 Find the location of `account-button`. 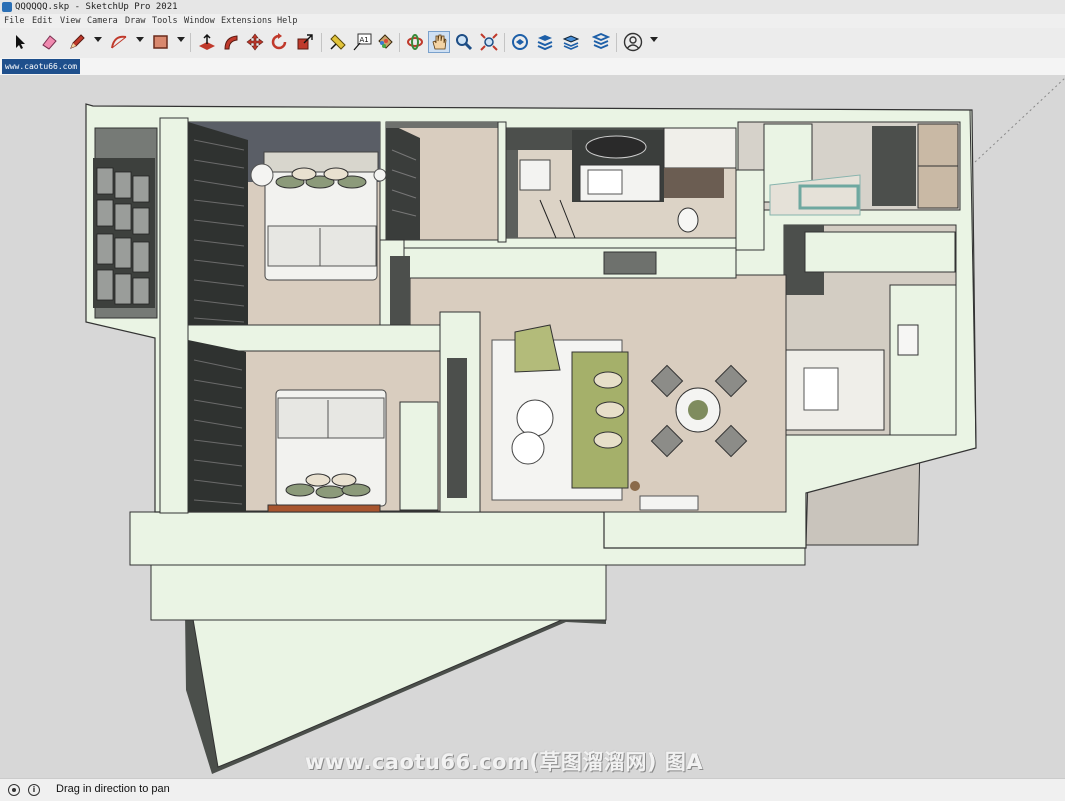

account-button is located at coordinates (633, 42).